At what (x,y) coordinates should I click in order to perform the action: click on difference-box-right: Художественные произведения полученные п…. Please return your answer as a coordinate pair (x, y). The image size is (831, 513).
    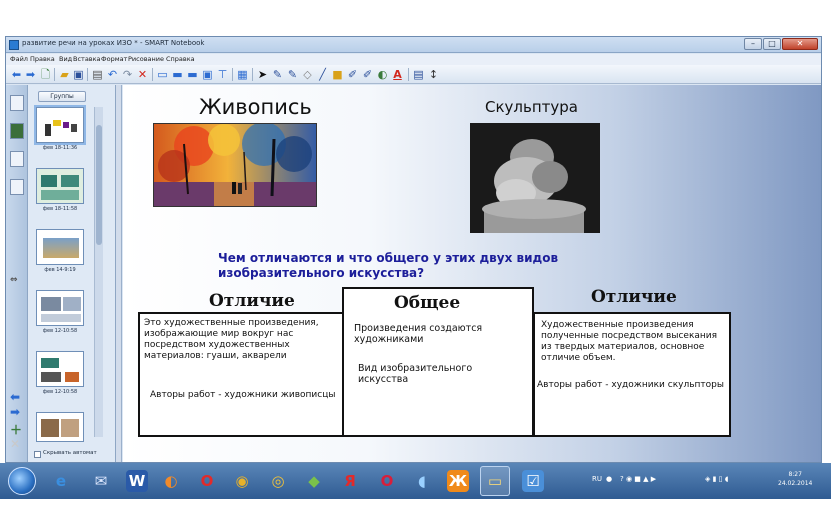
    Looking at the image, I should click on (632, 374).